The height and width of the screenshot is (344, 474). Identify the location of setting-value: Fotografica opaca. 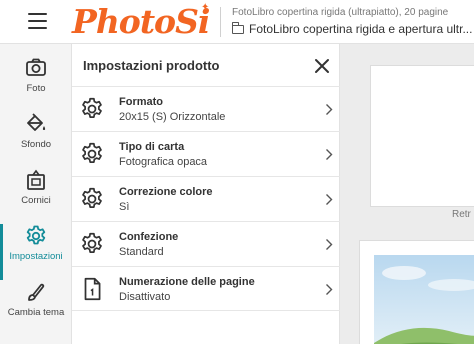
(163, 162).